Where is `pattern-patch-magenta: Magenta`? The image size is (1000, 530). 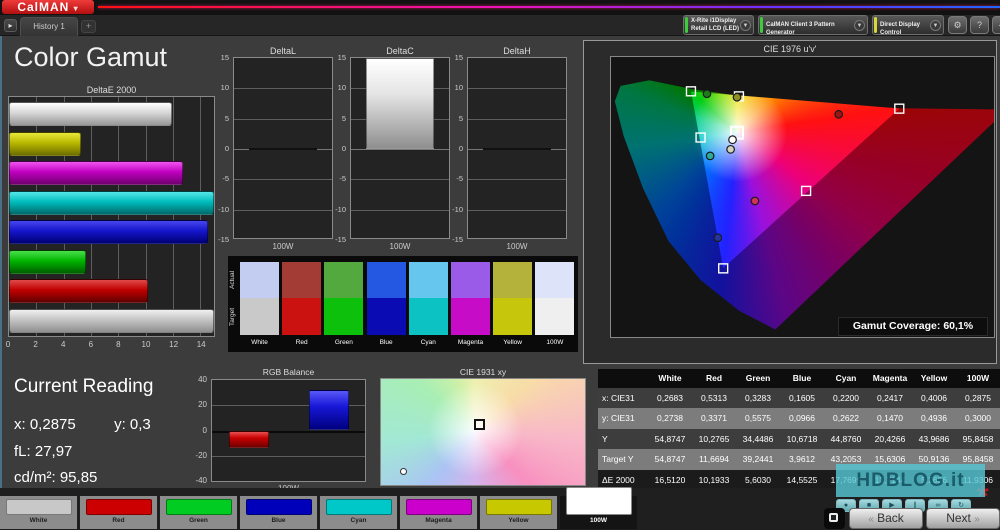 pattern-patch-magenta: Magenta is located at coordinates (439, 512).